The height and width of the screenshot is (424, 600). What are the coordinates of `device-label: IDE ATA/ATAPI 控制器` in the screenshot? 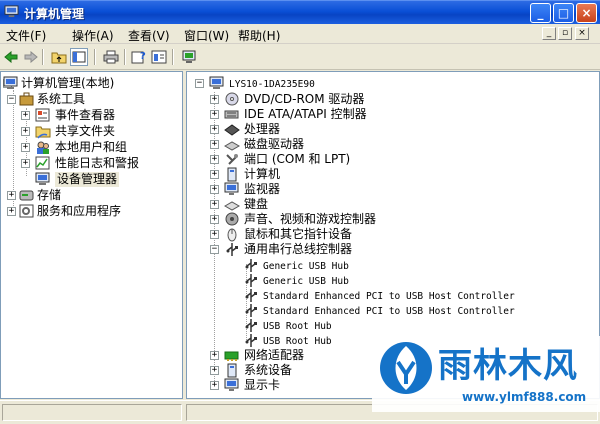 It's located at (305, 114).